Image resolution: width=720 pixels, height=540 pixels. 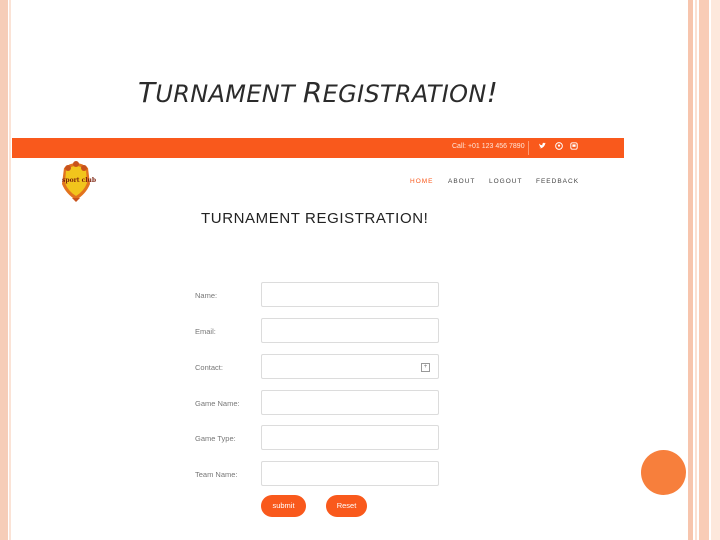 I want to click on team-name-label: Team Name:, so click(x=216, y=474).